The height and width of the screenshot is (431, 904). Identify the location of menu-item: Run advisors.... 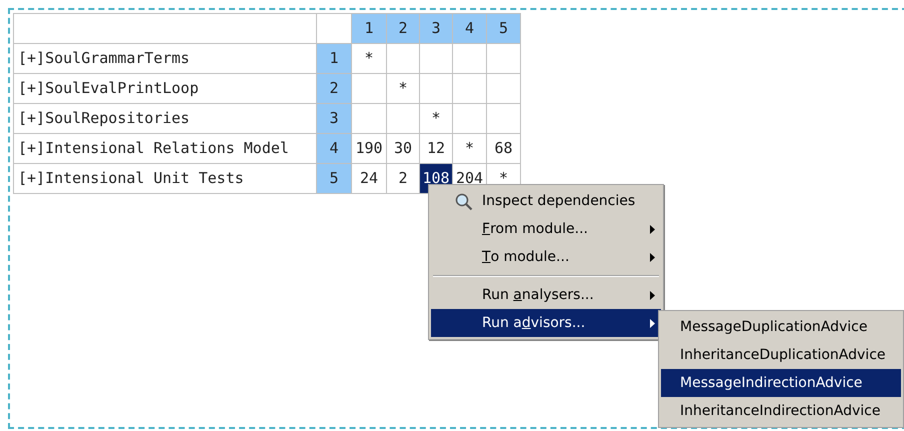
(546, 323).